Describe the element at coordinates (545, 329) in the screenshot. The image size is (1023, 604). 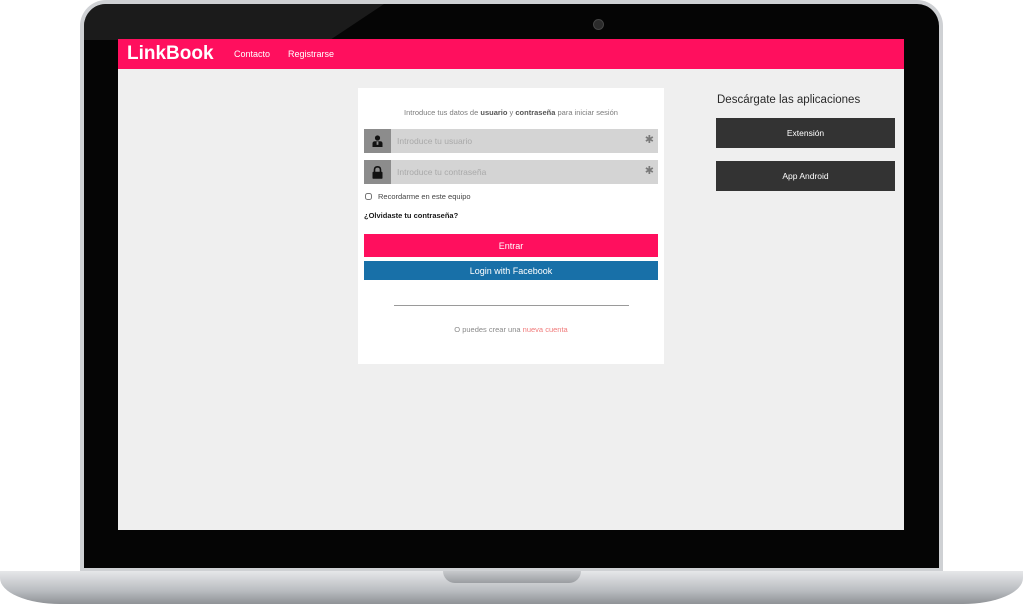
I see `create-account-link: nueva cuenta` at that location.